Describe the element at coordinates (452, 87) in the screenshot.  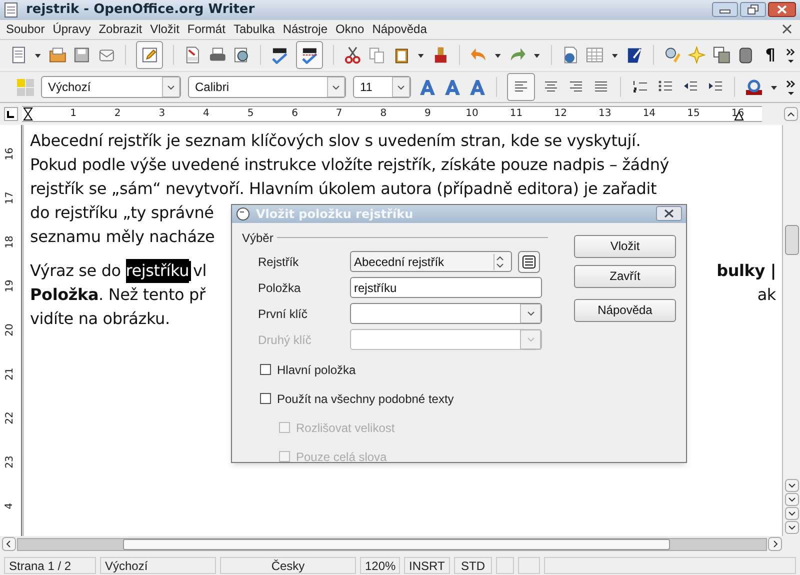
I see `italic-icon` at that location.